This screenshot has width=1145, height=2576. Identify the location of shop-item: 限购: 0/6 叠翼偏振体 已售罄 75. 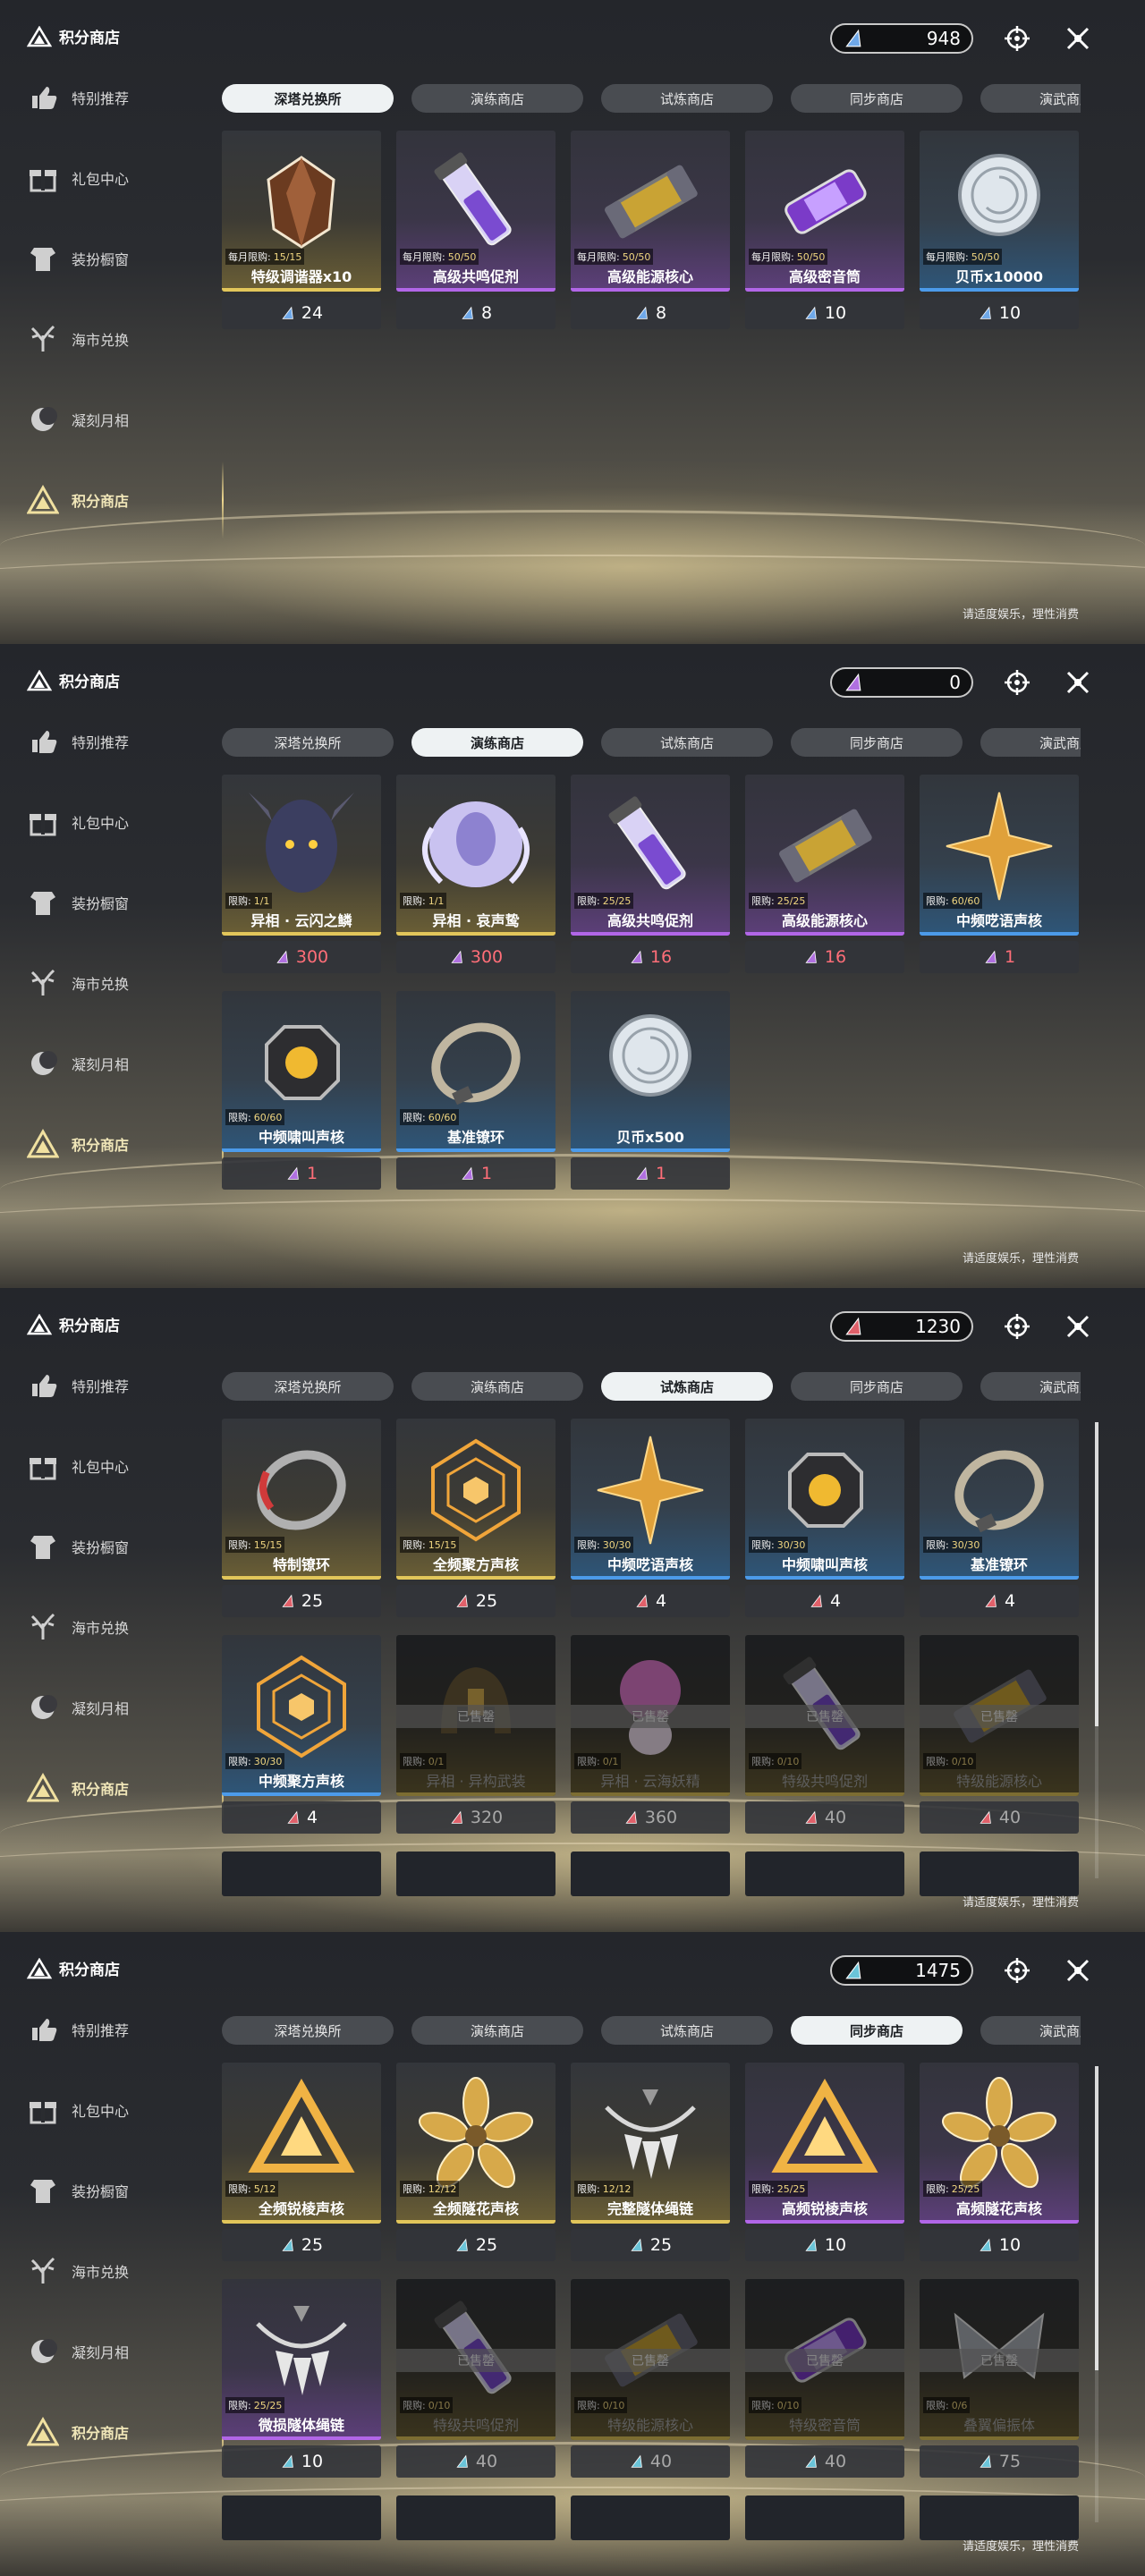
(999, 2379).